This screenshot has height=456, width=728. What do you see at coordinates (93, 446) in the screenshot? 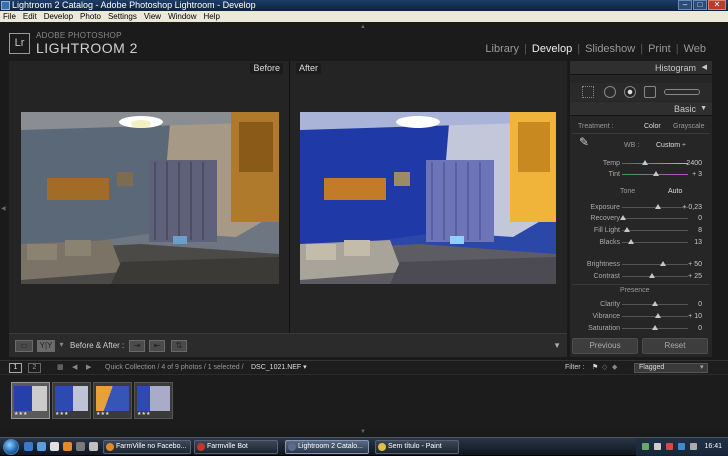
I see `more-quicklaunch-icon` at bounding box center [93, 446].